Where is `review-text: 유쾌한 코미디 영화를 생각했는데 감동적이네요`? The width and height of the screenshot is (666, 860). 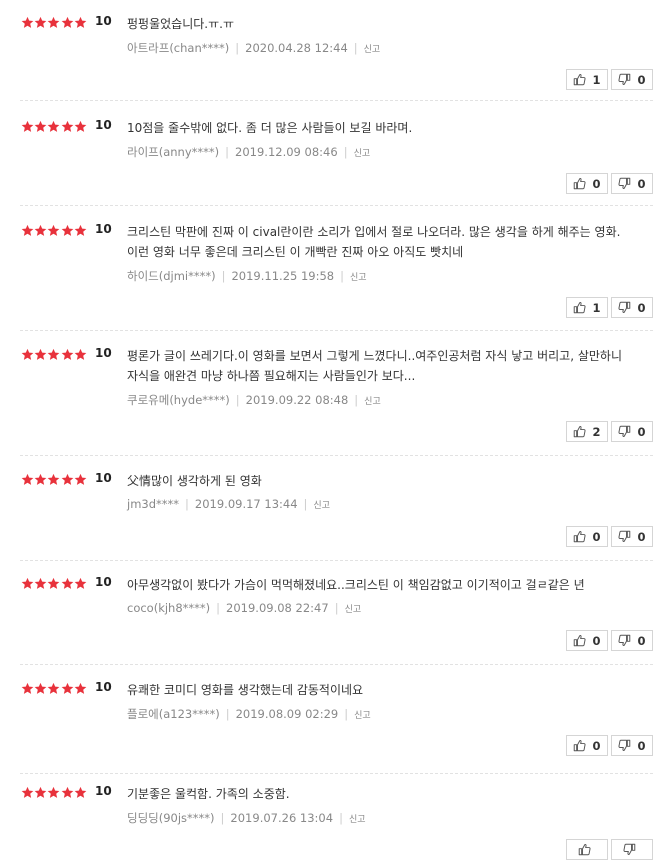
review-text: 유쾌한 코미디 영화를 생각했는데 감동적이네요 is located at coordinates (245, 690).